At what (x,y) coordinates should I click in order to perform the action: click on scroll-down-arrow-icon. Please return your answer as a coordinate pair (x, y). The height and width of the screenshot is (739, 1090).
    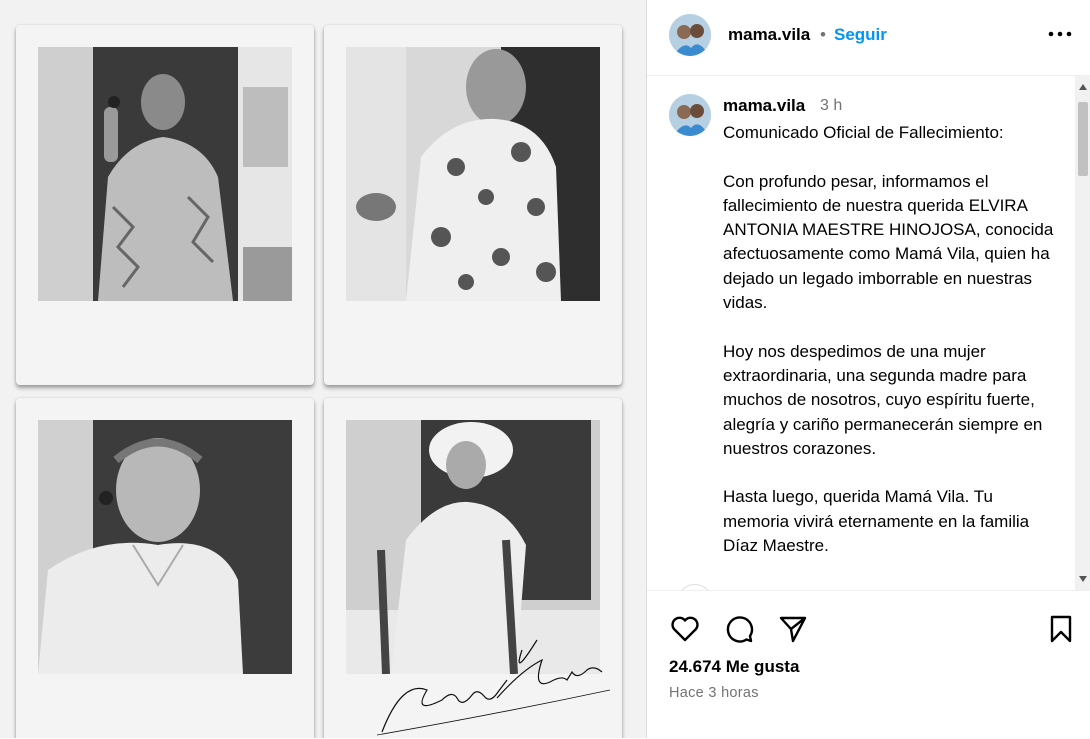
    Looking at the image, I should click on (1083, 579).